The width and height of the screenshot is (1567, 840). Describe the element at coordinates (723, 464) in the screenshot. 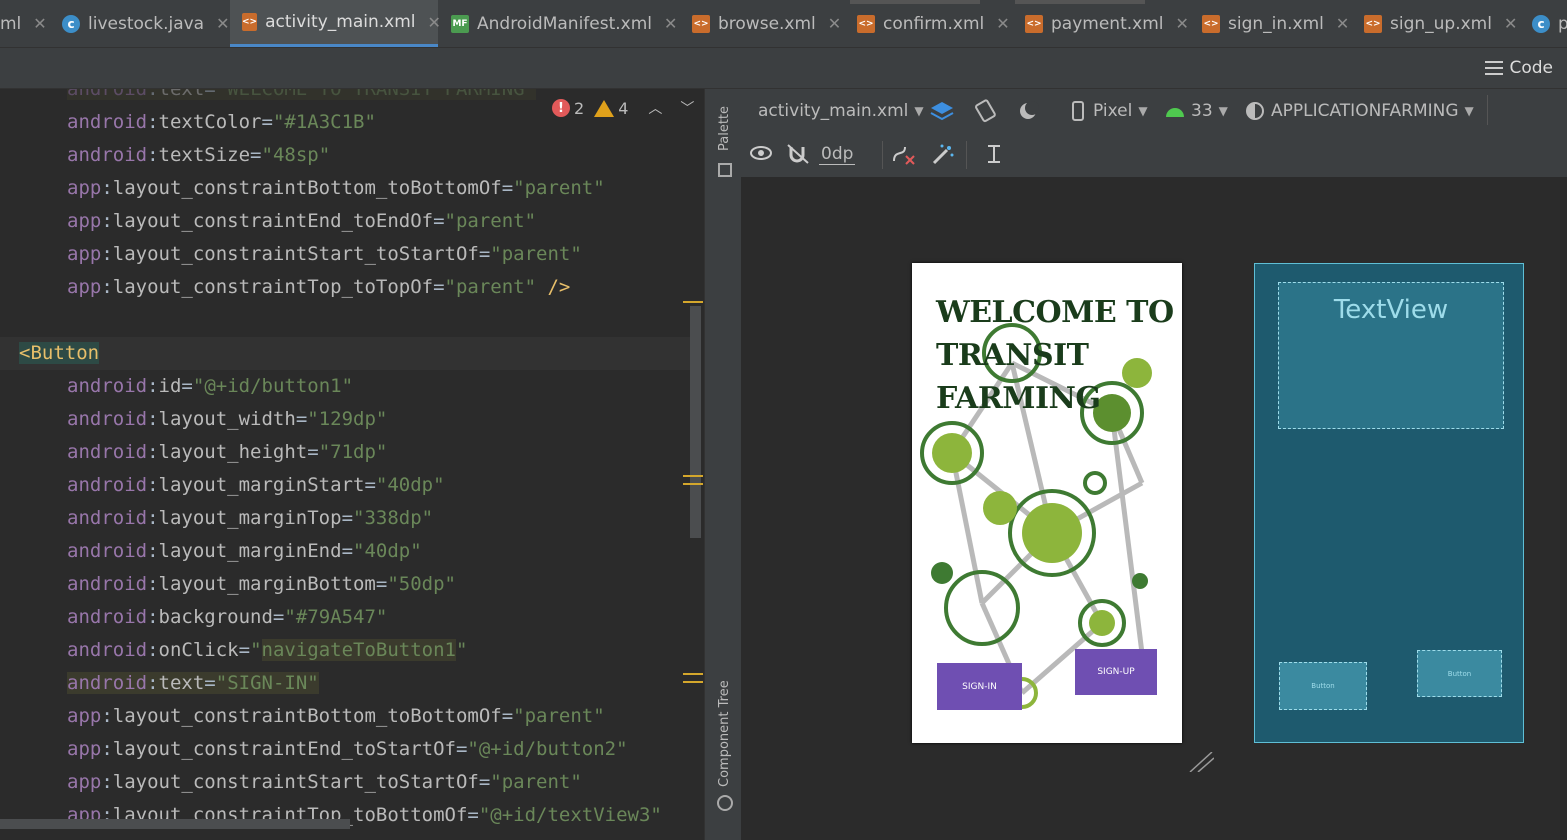

I see `side-tool-strip: Palette Component Tree` at that location.